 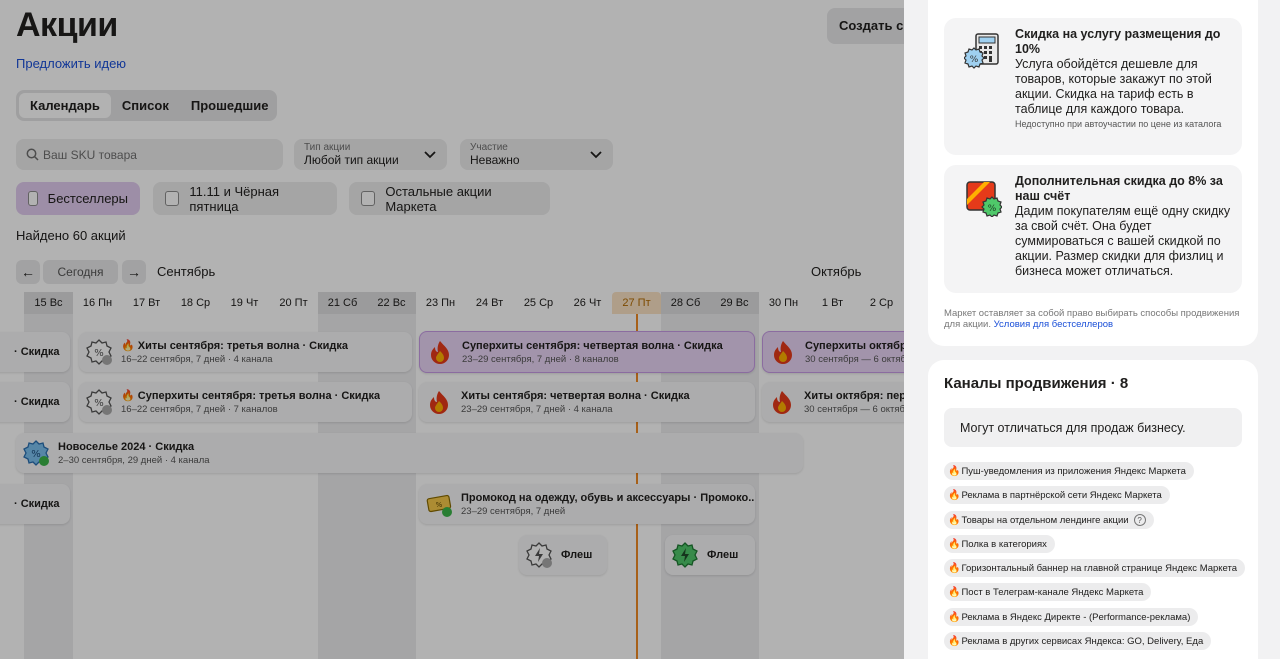 What do you see at coordinates (495, 160) in the screenshot?
I see `participation-value: Неважно` at bounding box center [495, 160].